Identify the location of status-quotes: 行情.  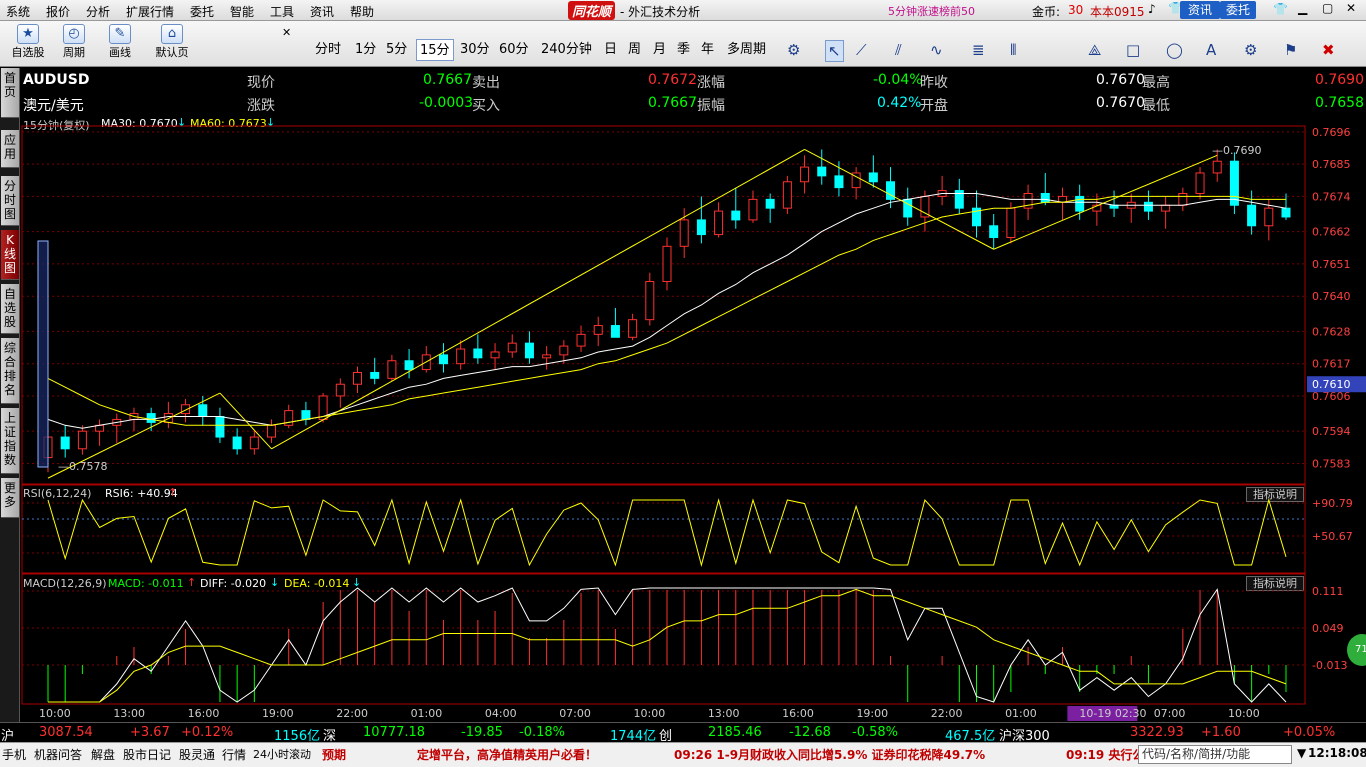
(234, 754).